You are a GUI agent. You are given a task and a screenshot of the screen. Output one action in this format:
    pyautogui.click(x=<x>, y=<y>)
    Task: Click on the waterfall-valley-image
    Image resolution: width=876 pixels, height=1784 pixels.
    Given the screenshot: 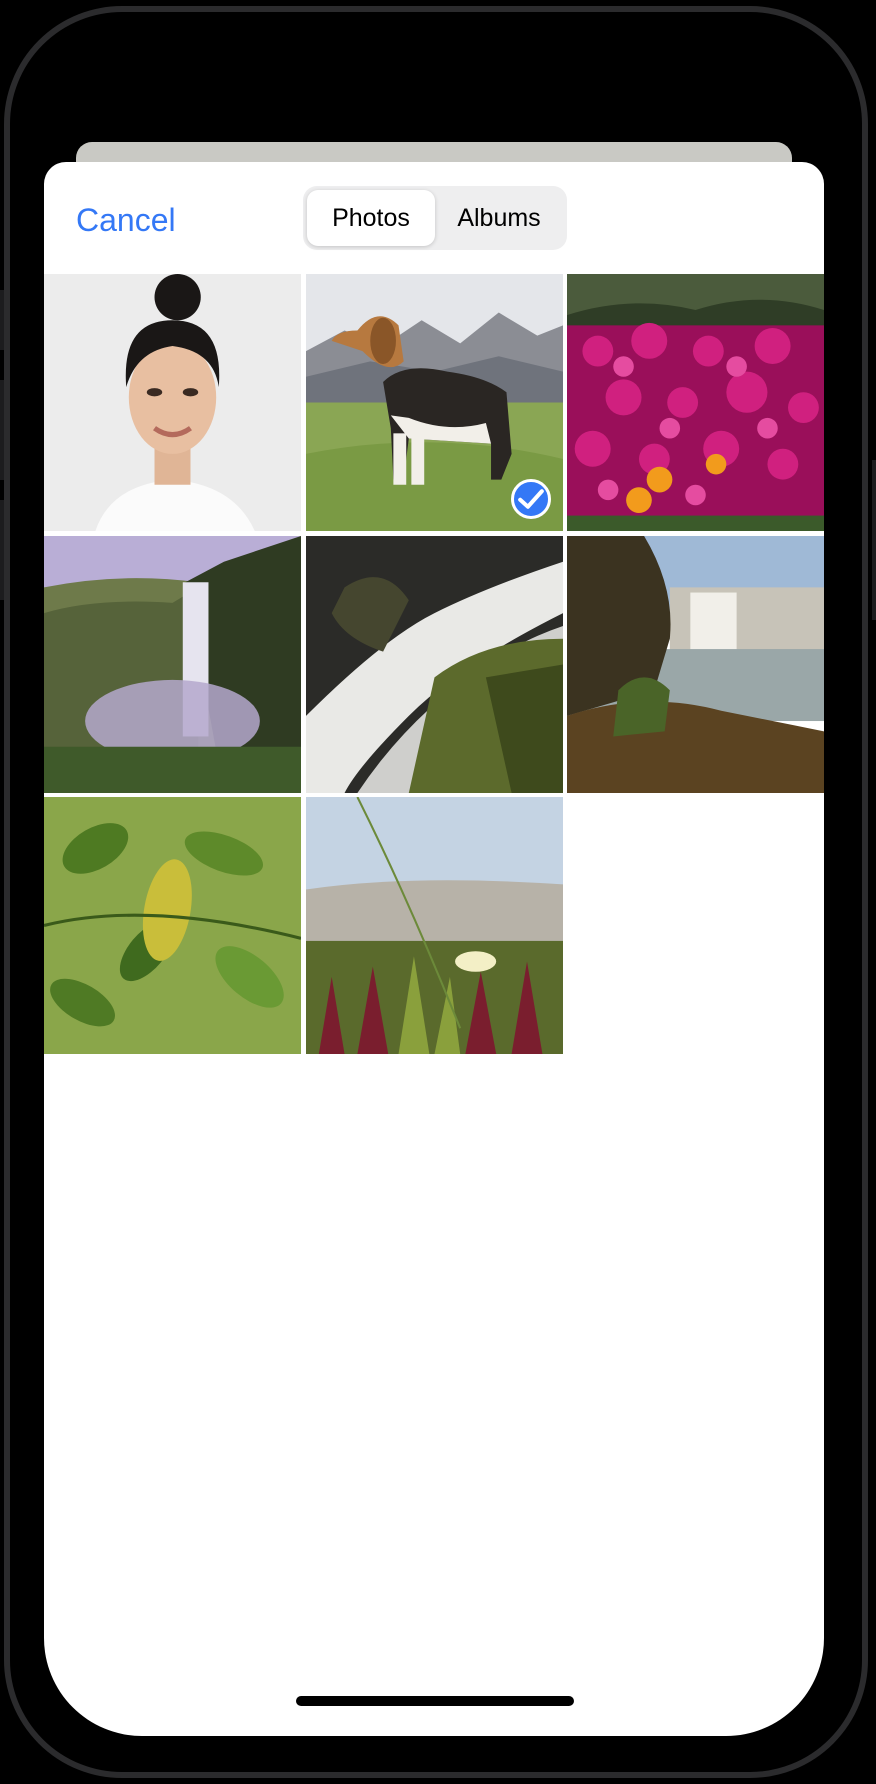 What is the action you would take?
    pyautogui.click(x=172, y=664)
    